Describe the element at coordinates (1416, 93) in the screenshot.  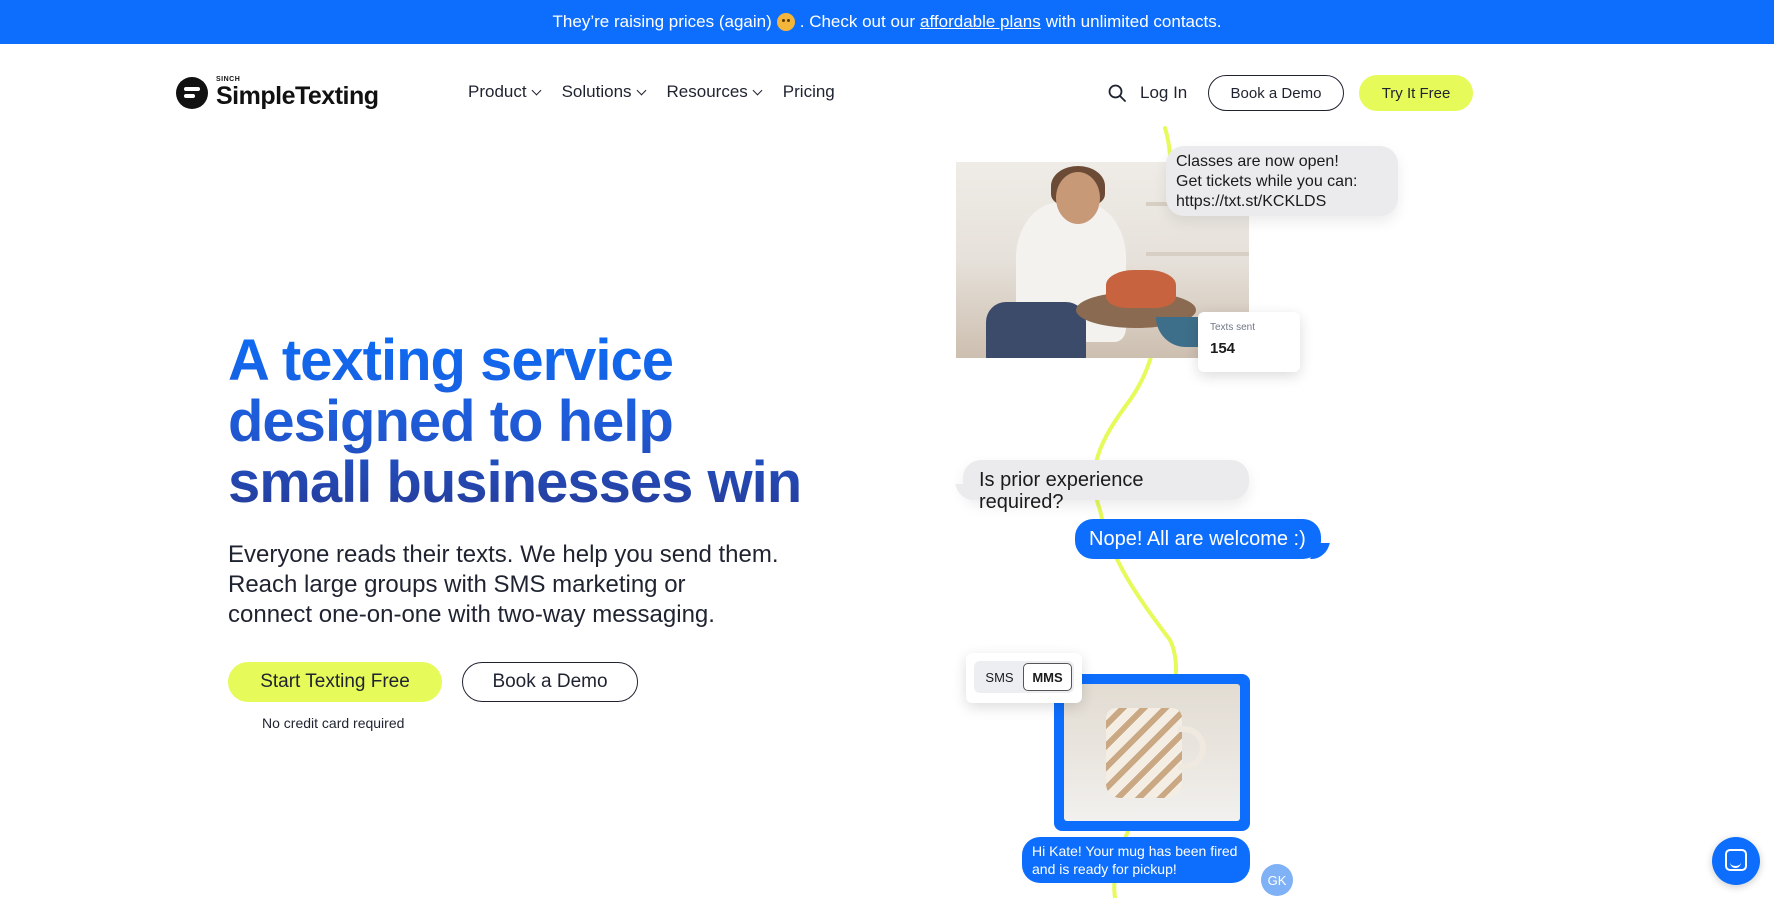
I see `try-free-button: Try It Free` at that location.